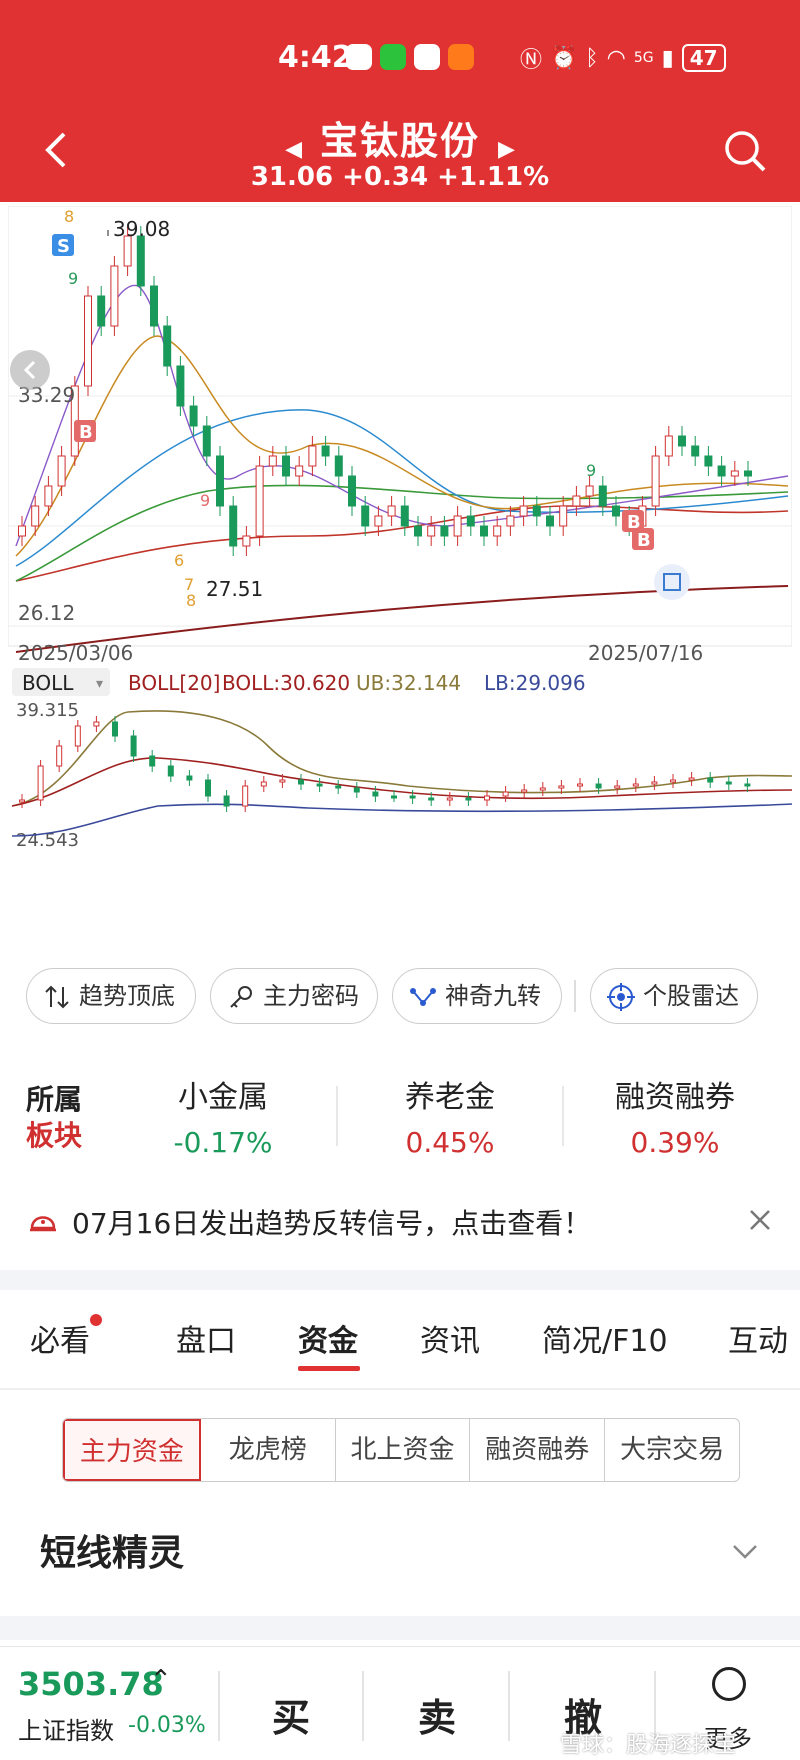  I want to click on signal-notice: 07月16日发出趋势反转信号，点击查看！, so click(400, 1220).